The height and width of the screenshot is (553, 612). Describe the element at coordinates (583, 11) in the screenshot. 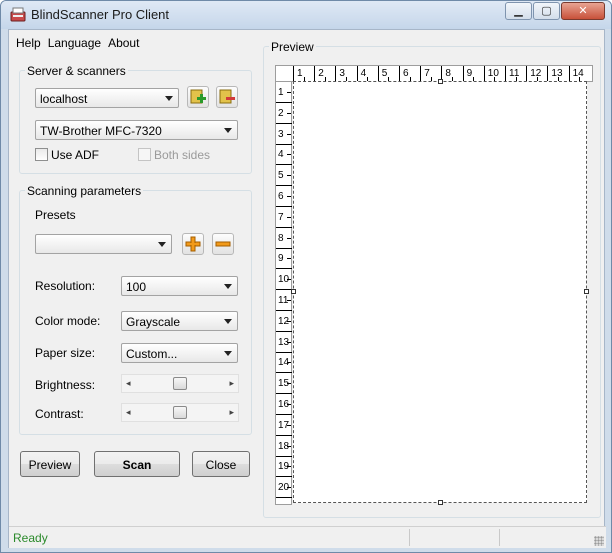

I see `close-window-button: ✕` at that location.